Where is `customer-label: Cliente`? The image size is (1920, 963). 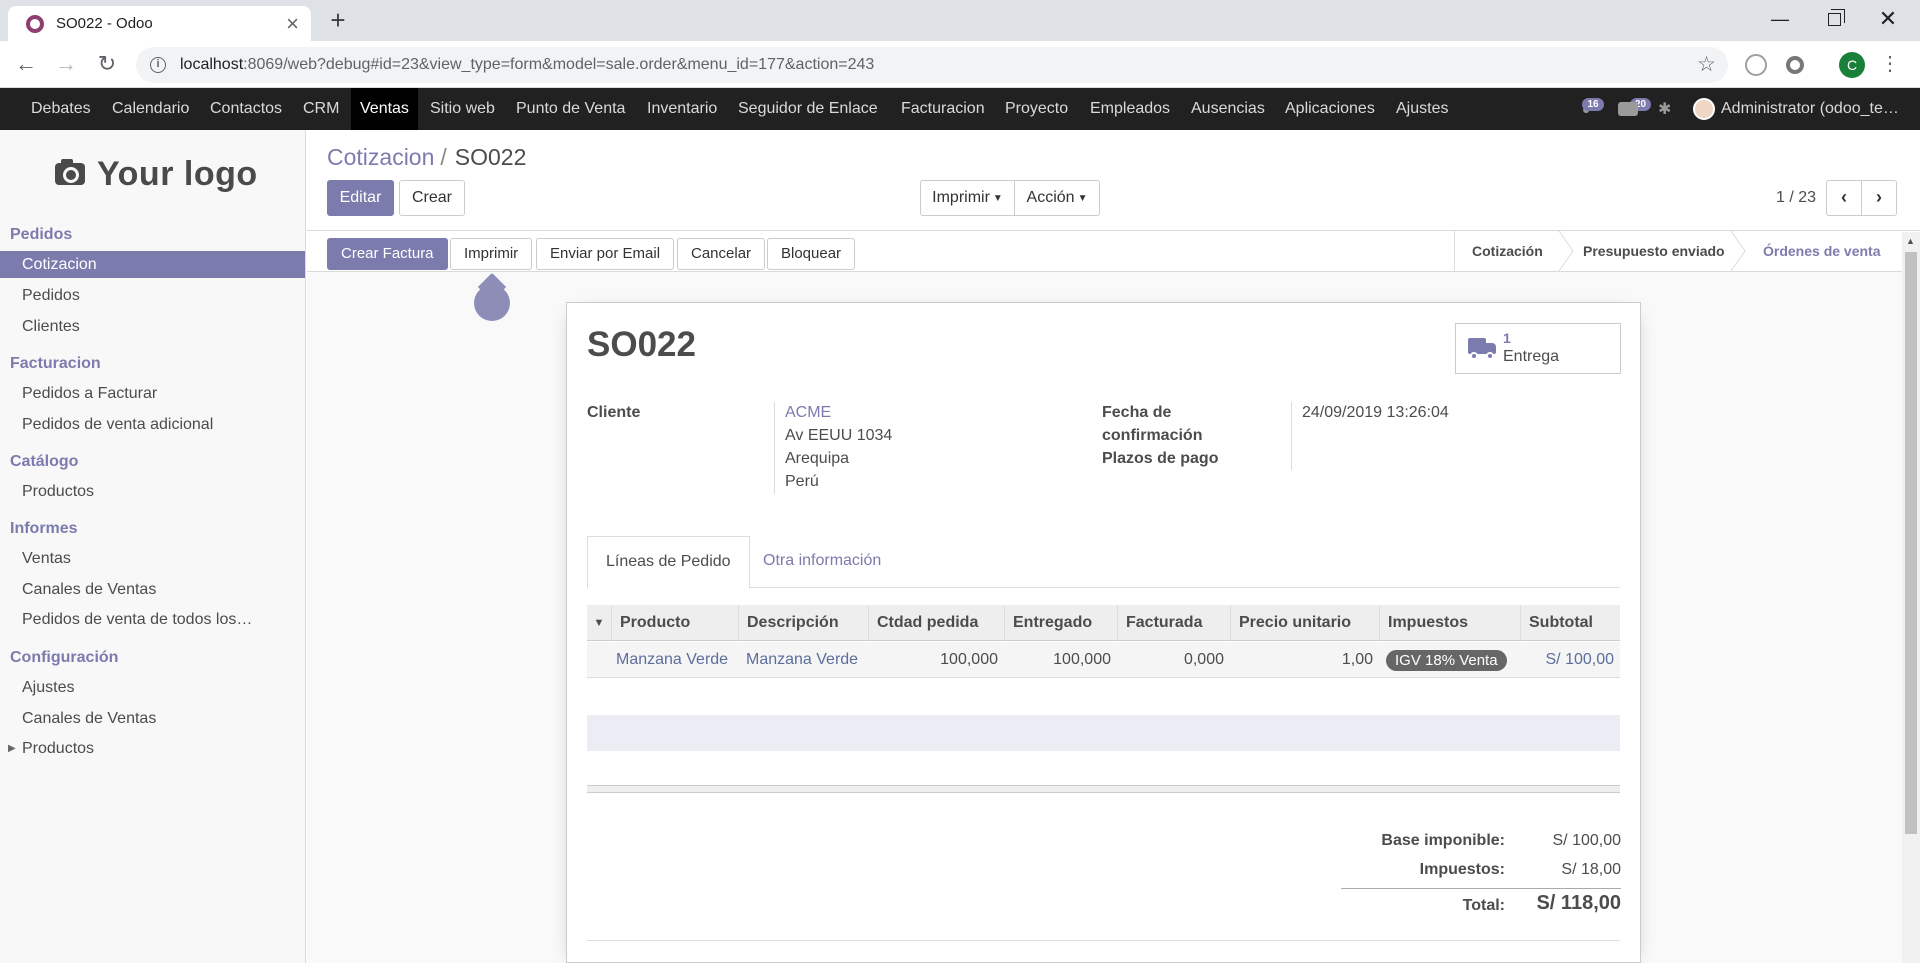 customer-label: Cliente is located at coordinates (614, 412).